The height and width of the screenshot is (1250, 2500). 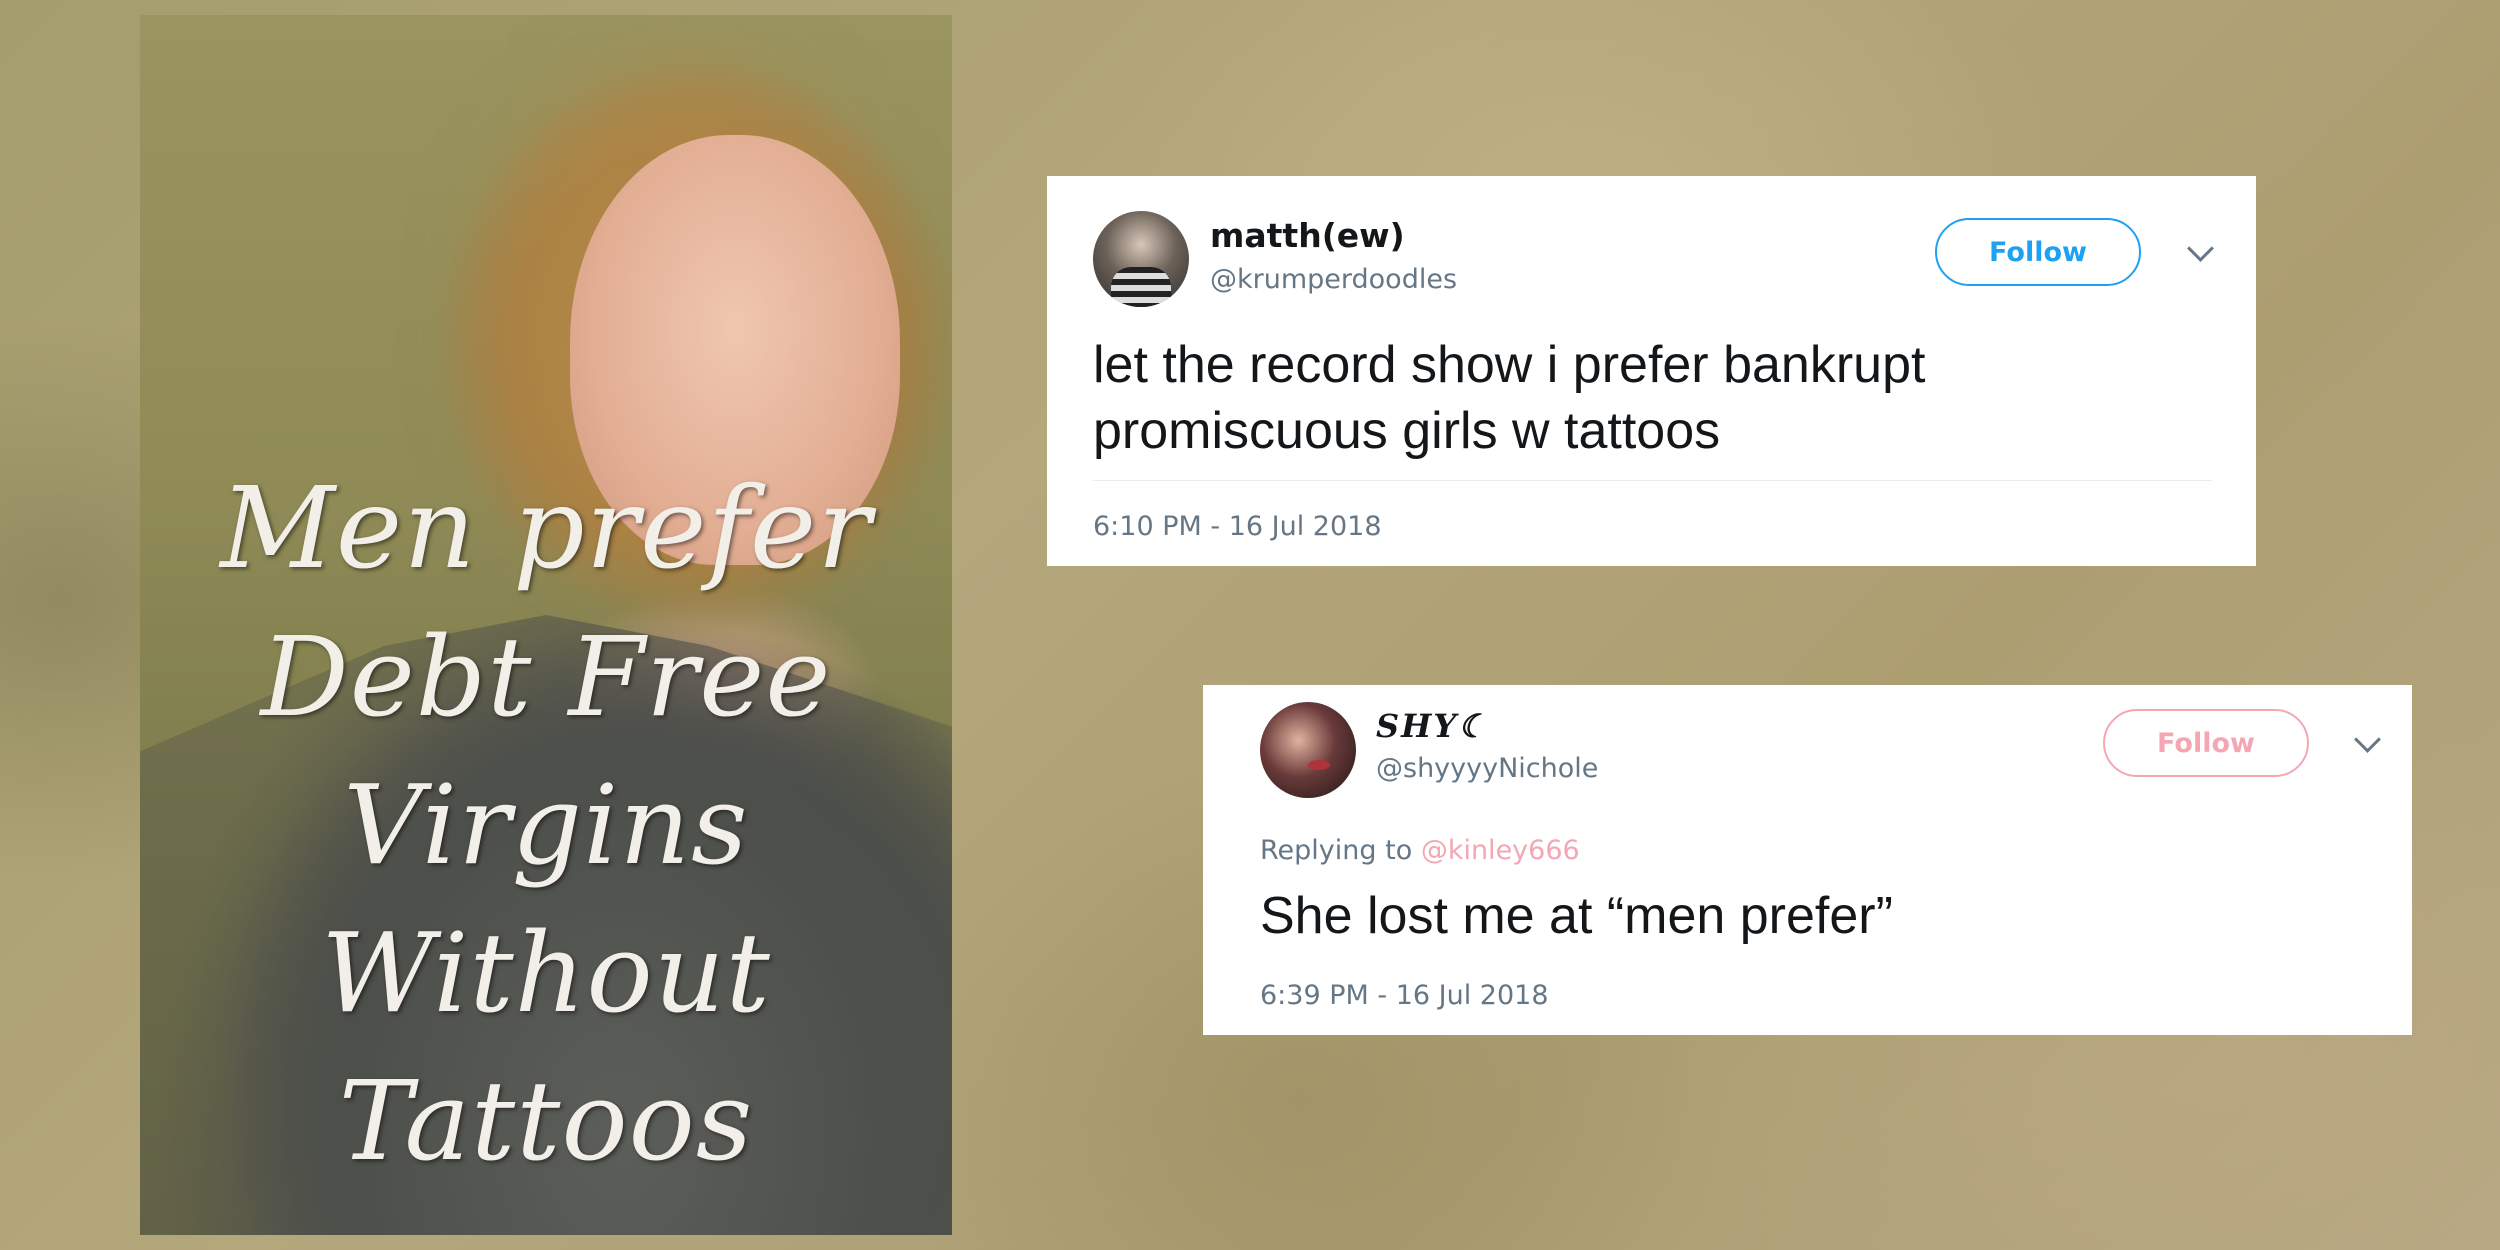 What do you see at coordinates (1500, 850) in the screenshot?
I see `mention-link: @kinley666` at bounding box center [1500, 850].